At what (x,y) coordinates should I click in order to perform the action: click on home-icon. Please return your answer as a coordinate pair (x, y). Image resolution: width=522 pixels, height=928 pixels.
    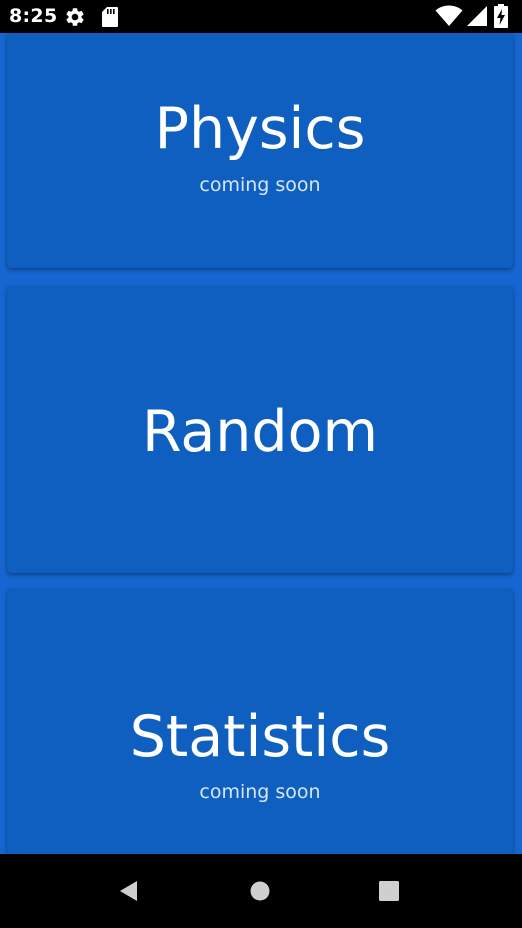
    Looking at the image, I should click on (260, 891).